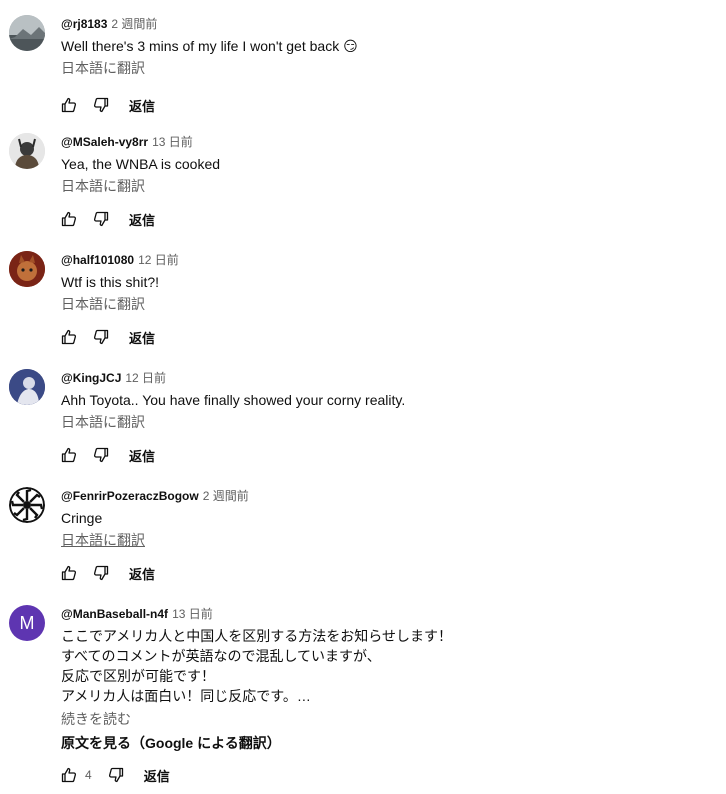 The width and height of the screenshot is (726, 794). I want to click on read-more-link: 続きを読む, so click(383, 719).